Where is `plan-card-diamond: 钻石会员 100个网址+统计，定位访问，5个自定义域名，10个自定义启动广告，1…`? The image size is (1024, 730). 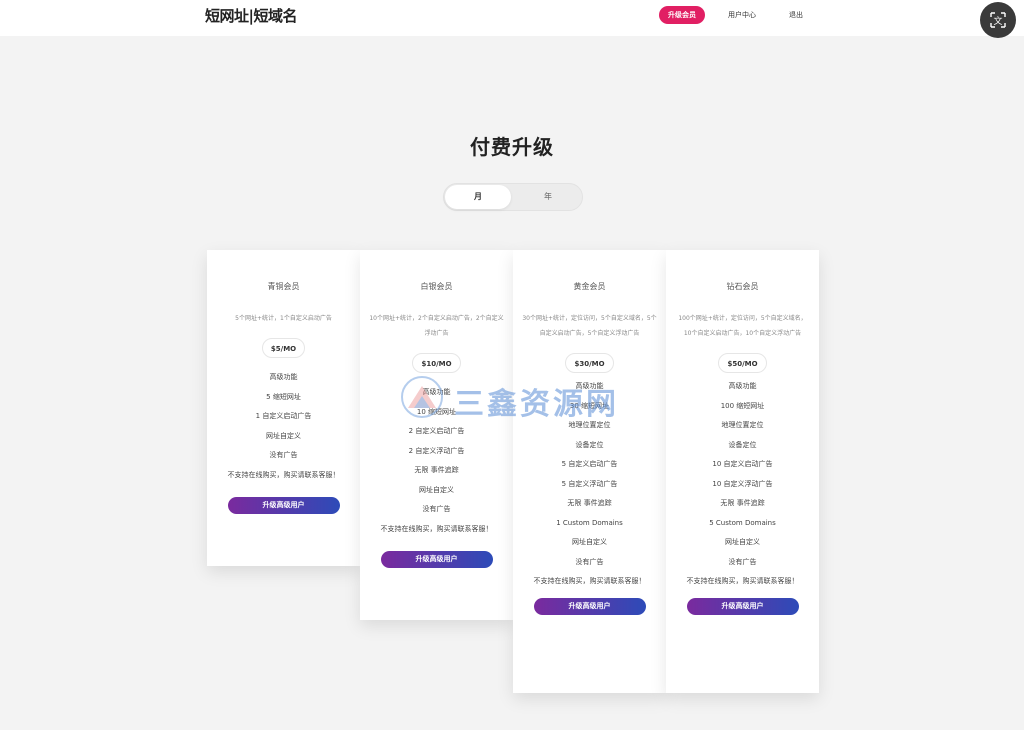
plan-card-diamond: 钻石会员 100个网址+统计，定位访问，5个自定义域名，10个自定义启动广告，1… is located at coordinates (742, 471).